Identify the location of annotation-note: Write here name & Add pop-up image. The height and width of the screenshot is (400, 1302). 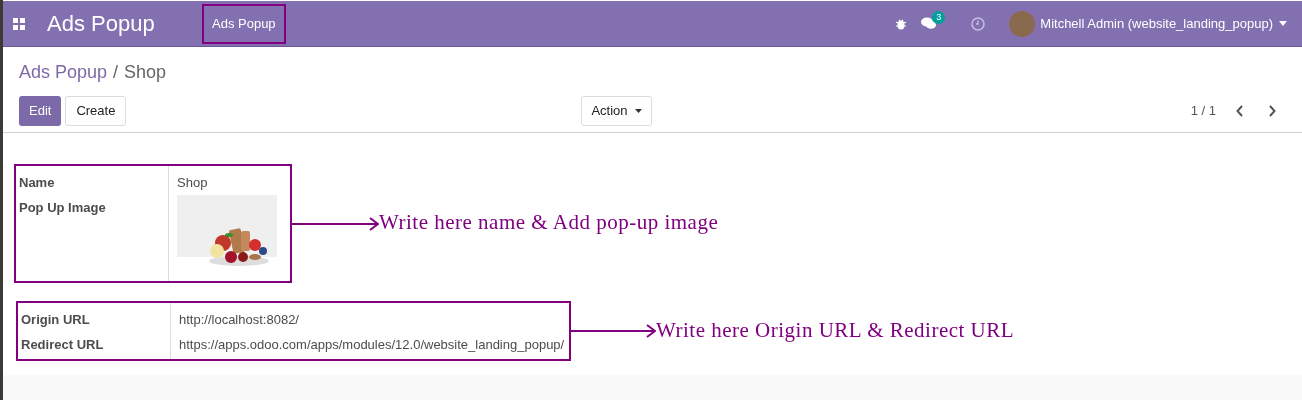
(549, 223).